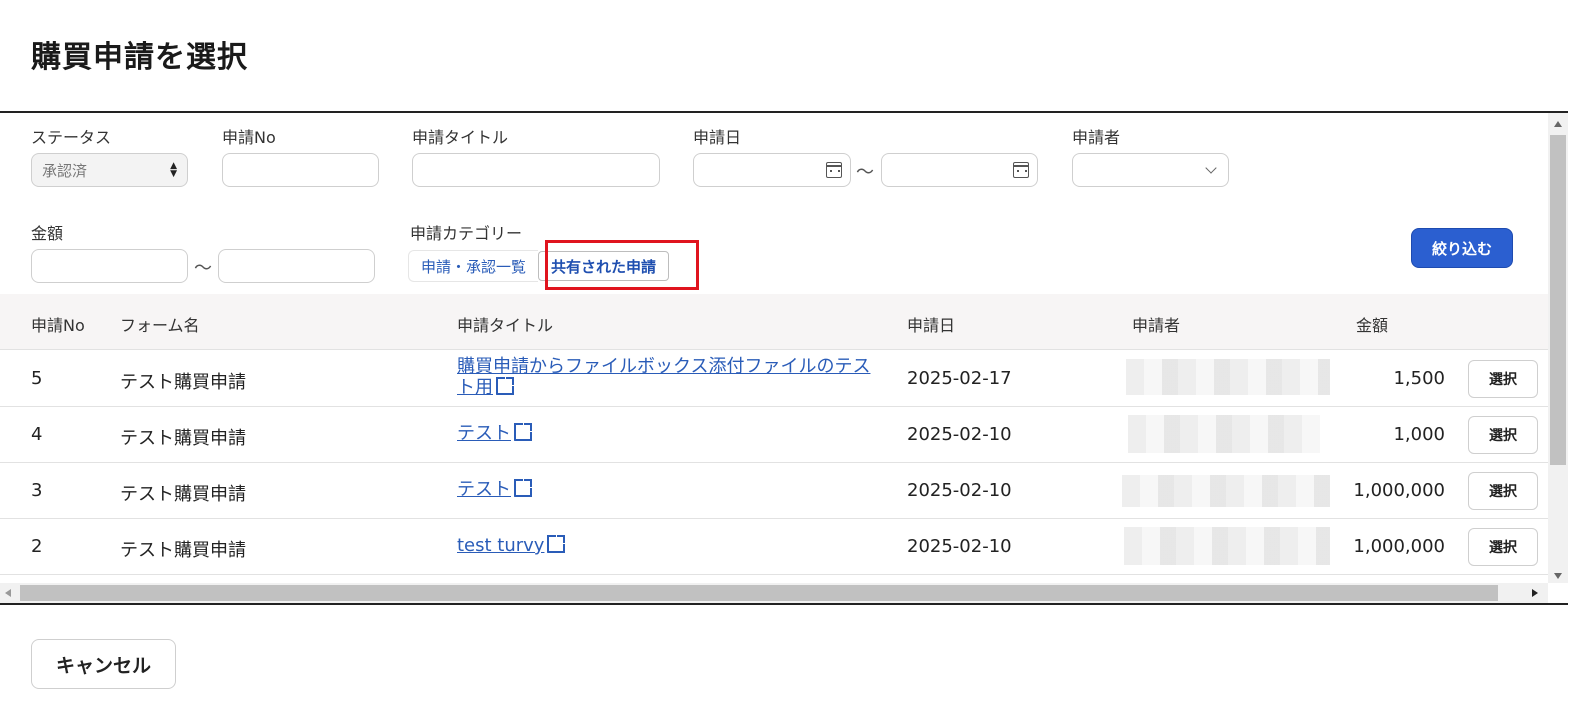 This screenshot has height=724, width=1574. I want to click on row-amount: 1,000, so click(1419, 434).